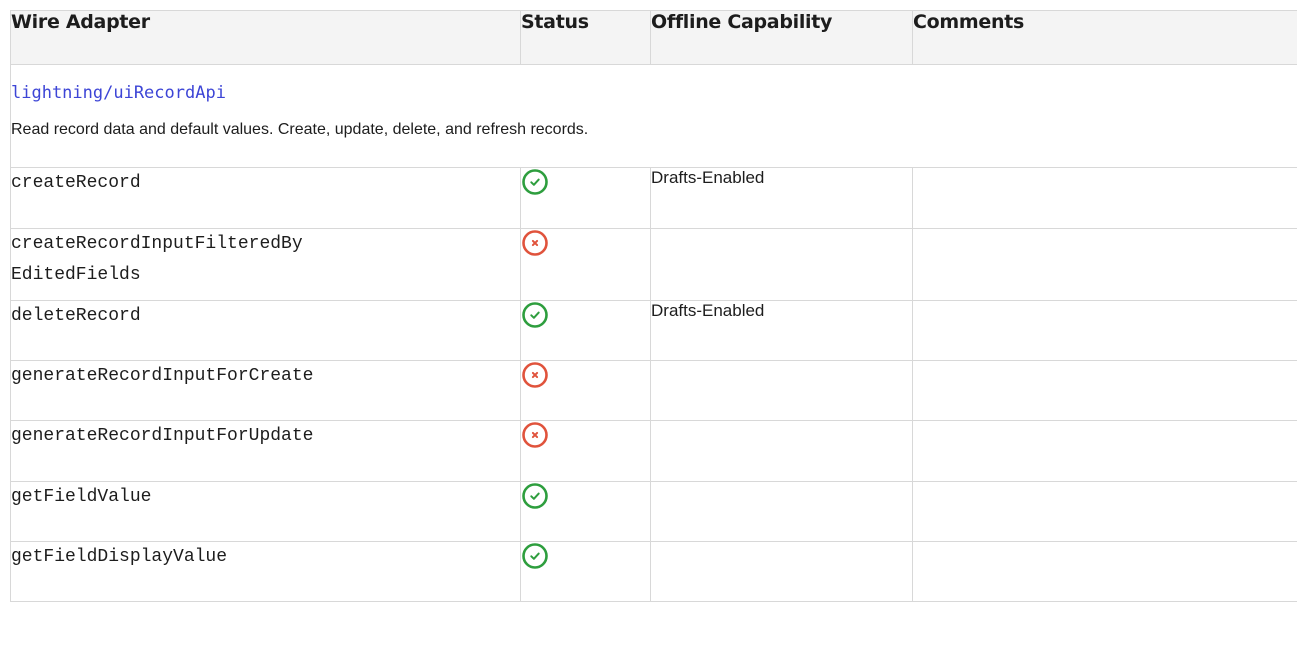  I want to click on adapter-name-line: generateRecordInputForCreate, so click(162, 376).